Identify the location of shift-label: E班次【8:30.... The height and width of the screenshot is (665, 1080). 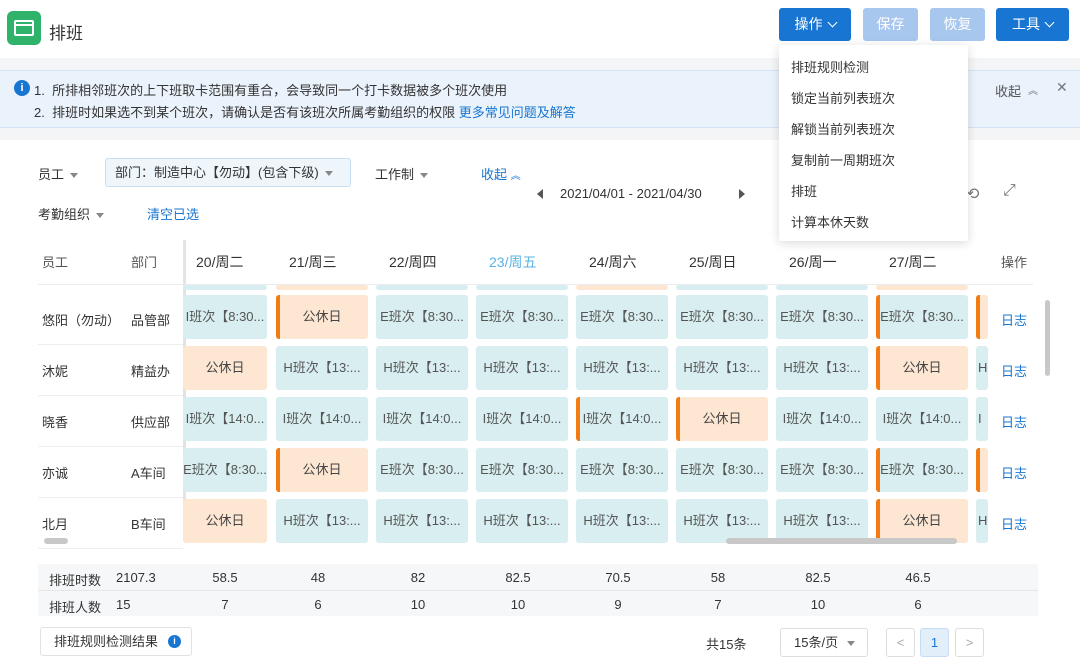
(622, 316).